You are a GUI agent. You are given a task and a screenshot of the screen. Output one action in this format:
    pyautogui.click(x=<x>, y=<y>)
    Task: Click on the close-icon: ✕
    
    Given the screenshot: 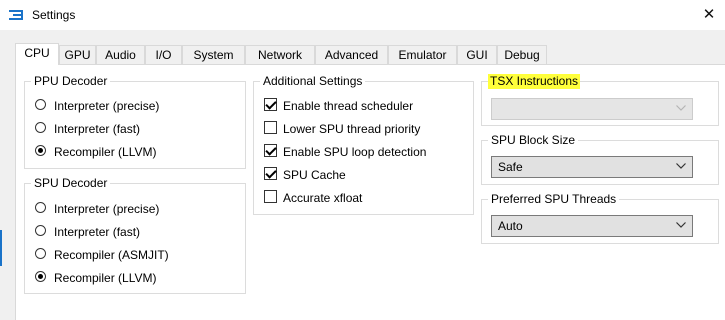 What is the action you would take?
    pyautogui.click(x=709, y=15)
    